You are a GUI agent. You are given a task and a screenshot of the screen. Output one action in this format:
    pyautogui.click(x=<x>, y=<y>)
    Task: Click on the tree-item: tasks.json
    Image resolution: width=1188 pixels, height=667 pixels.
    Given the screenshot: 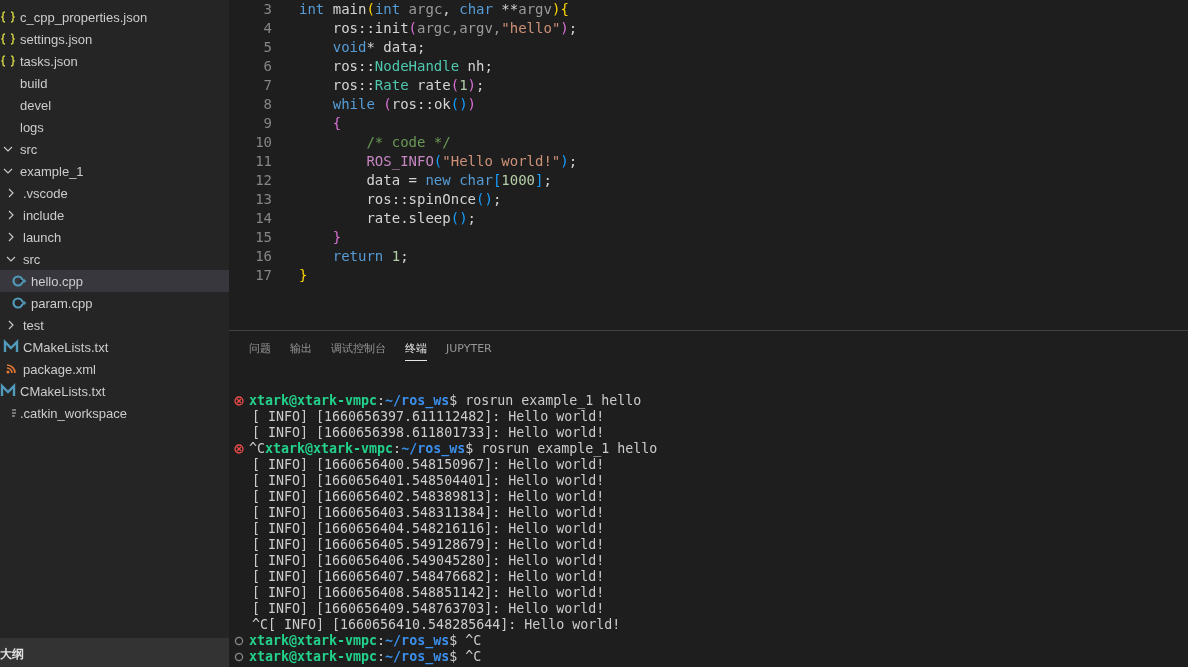 What is the action you would take?
    pyautogui.click(x=114, y=61)
    